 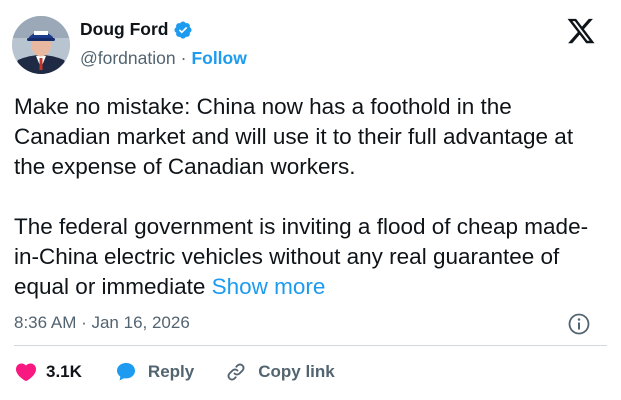 I want to click on info-icon, so click(x=579, y=324).